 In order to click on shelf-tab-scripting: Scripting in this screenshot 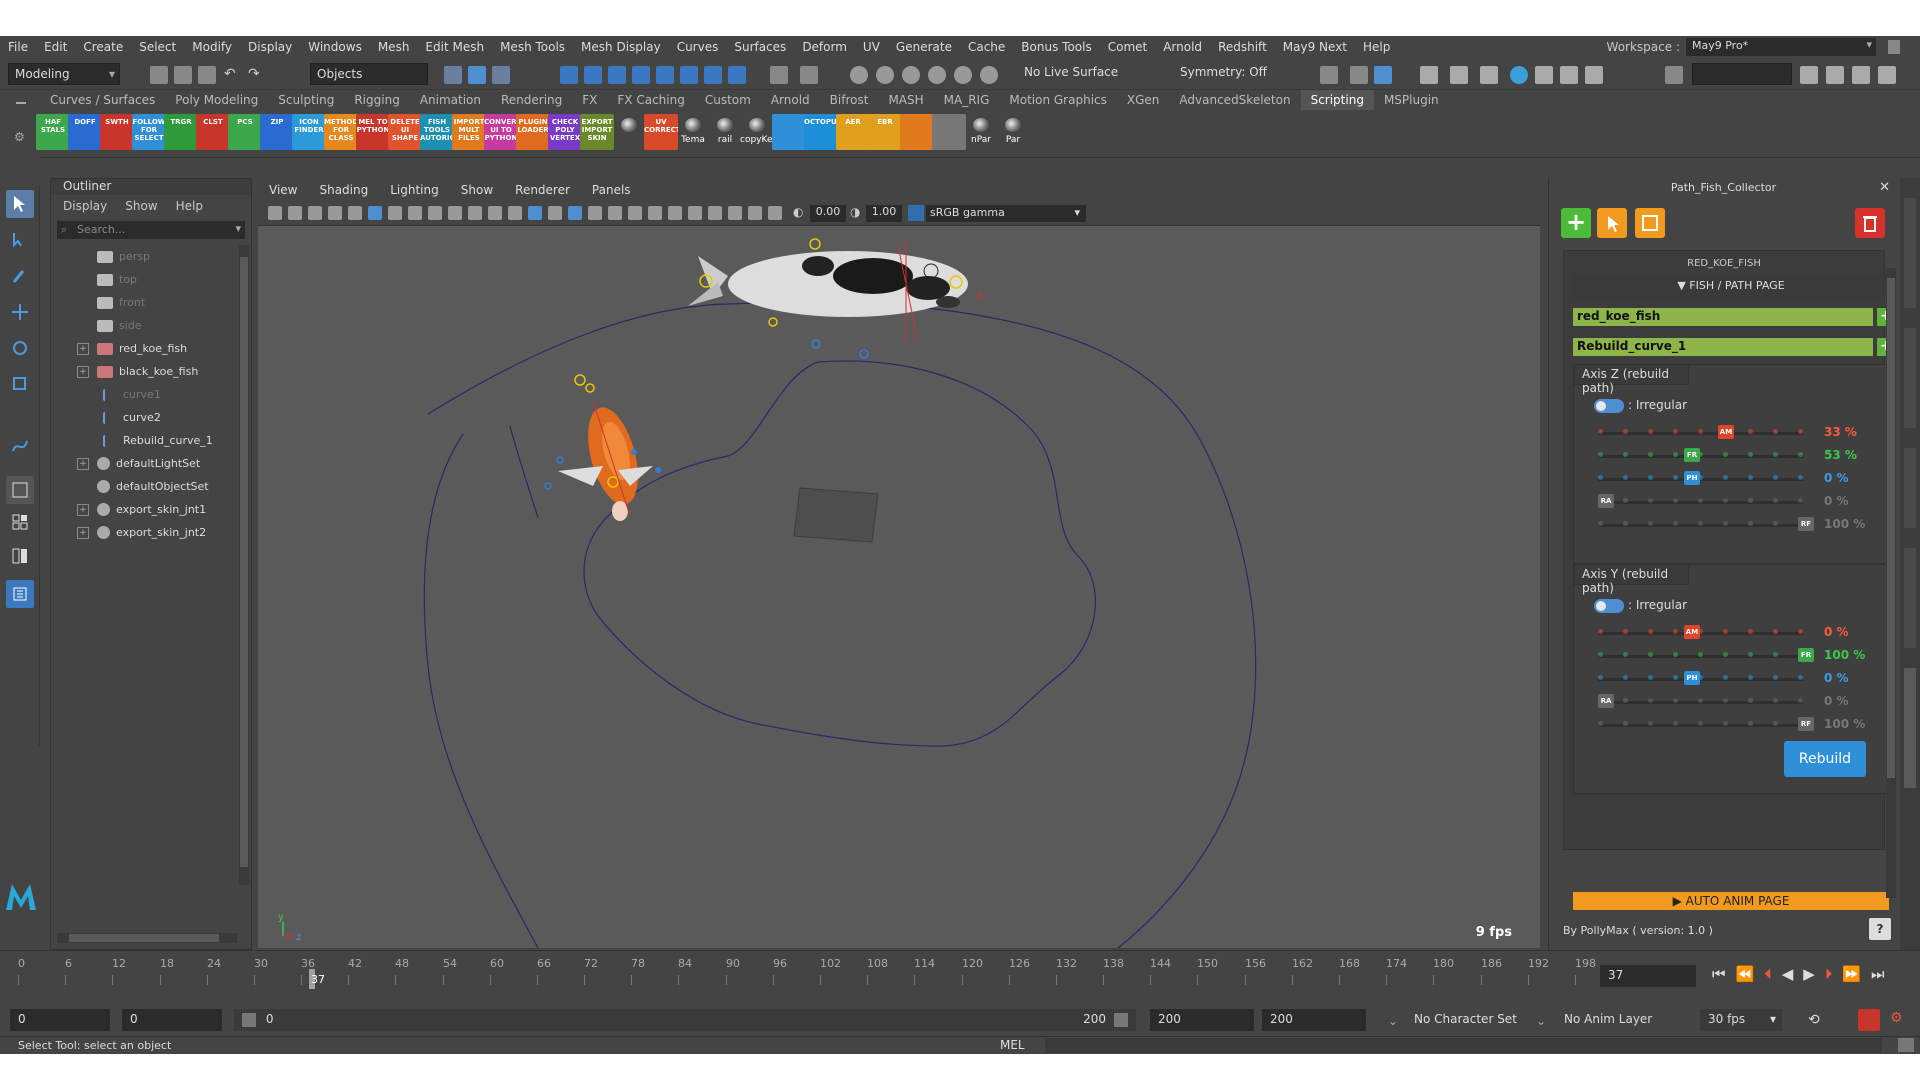, I will do `click(1337, 100)`.